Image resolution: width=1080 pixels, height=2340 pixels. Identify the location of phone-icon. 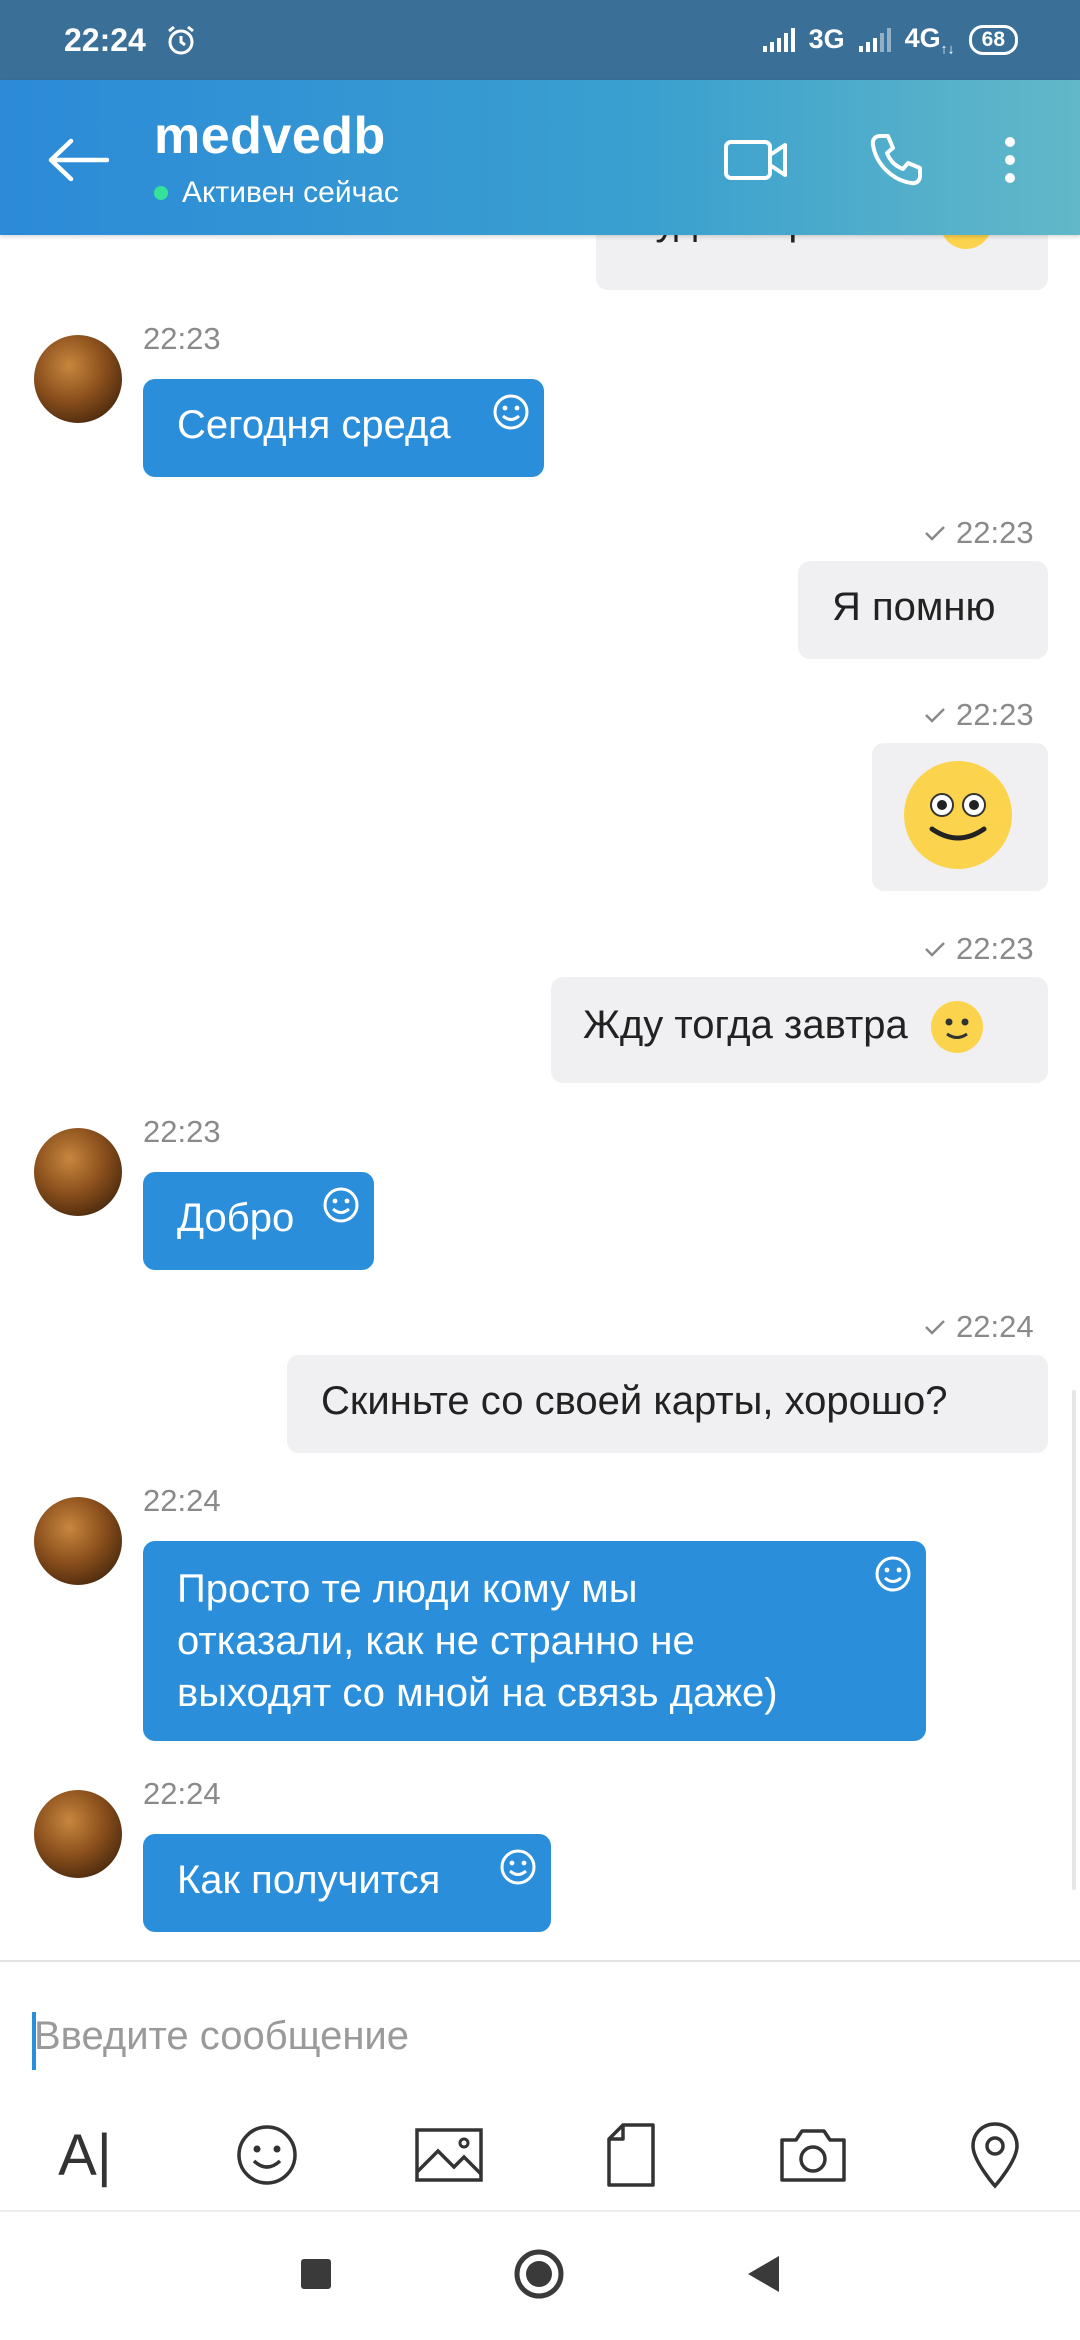
(896, 160).